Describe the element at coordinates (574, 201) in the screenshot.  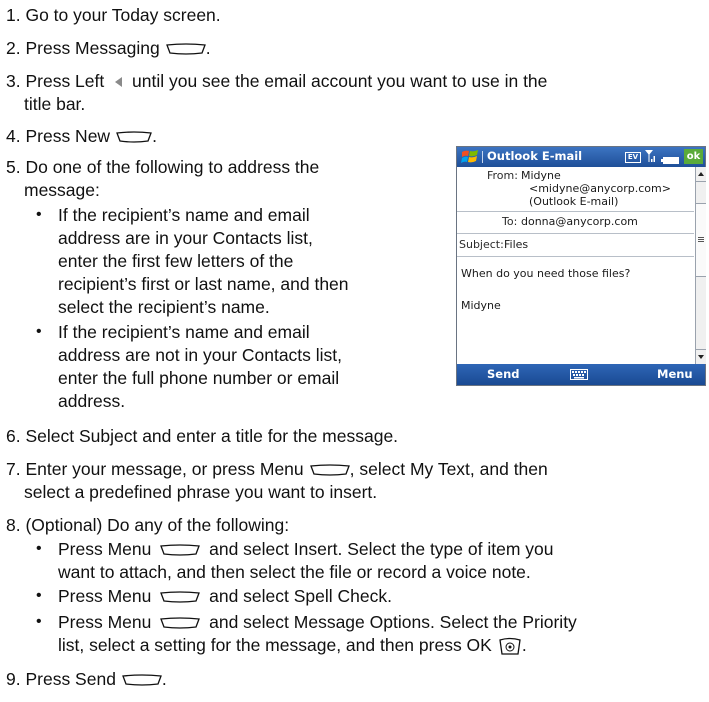
I see `from-account: (Outlook E-mail)` at that location.